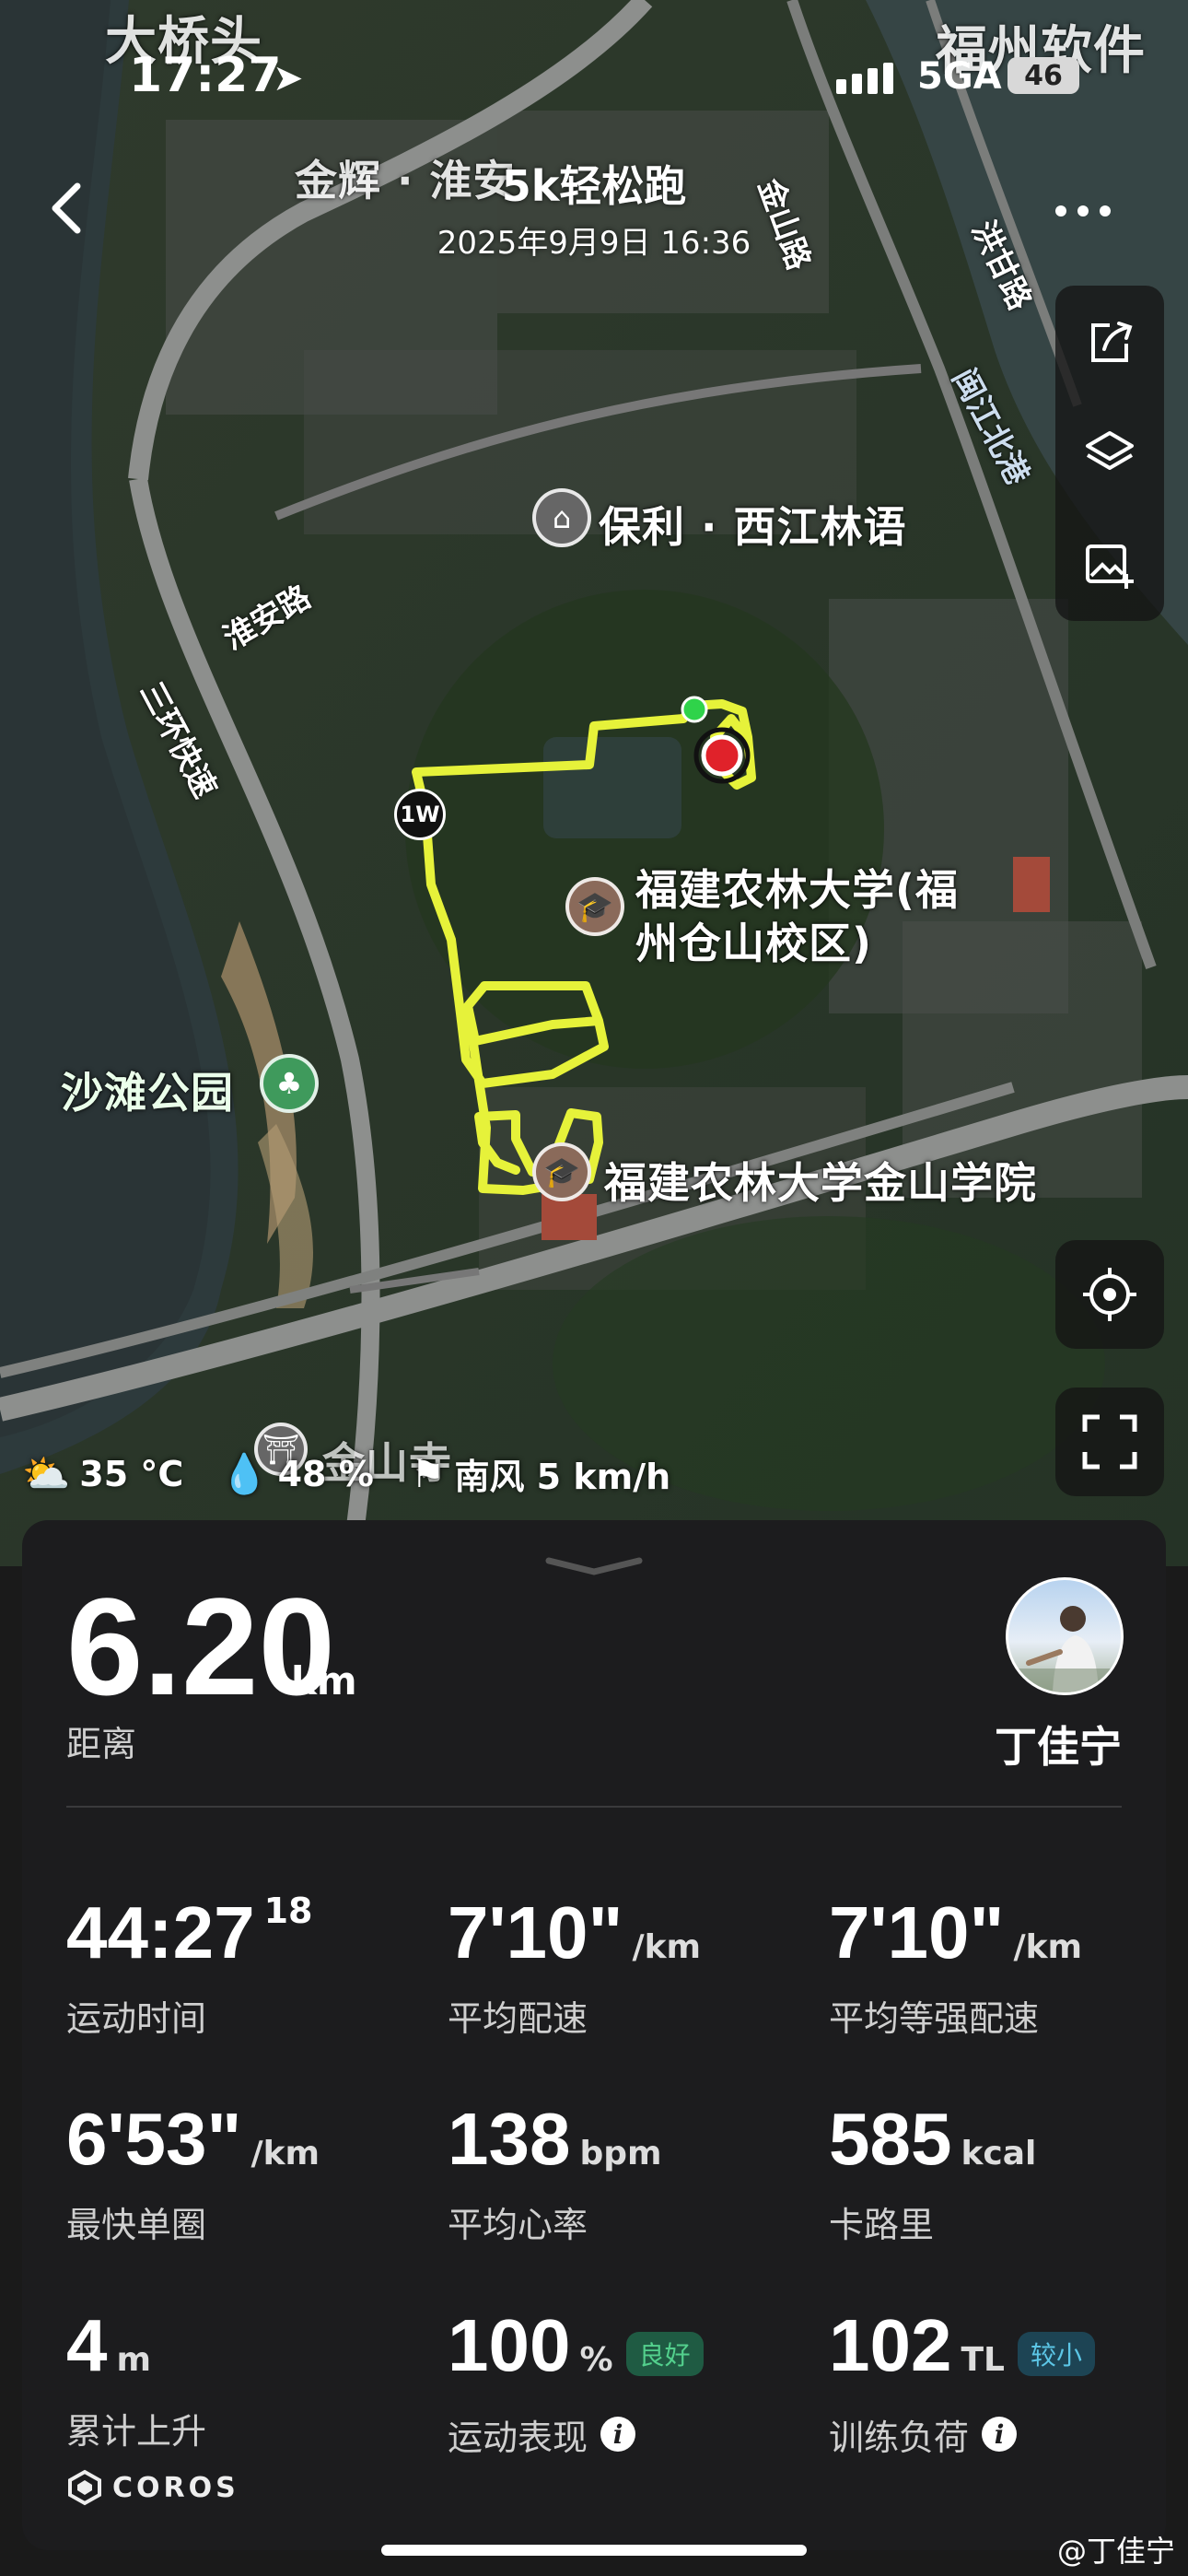 The image size is (1188, 2576). Describe the element at coordinates (136, 2381) in the screenshot. I see `stat-elevation-gain: 4m 累计上升` at that location.